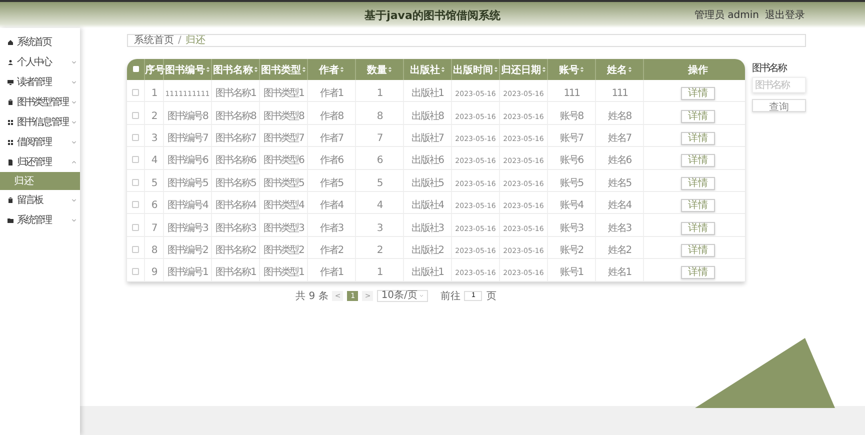 The width and height of the screenshot is (865, 435). What do you see at coordinates (187, 160) in the screenshot?
I see `table-cell: 图书编号6` at bounding box center [187, 160].